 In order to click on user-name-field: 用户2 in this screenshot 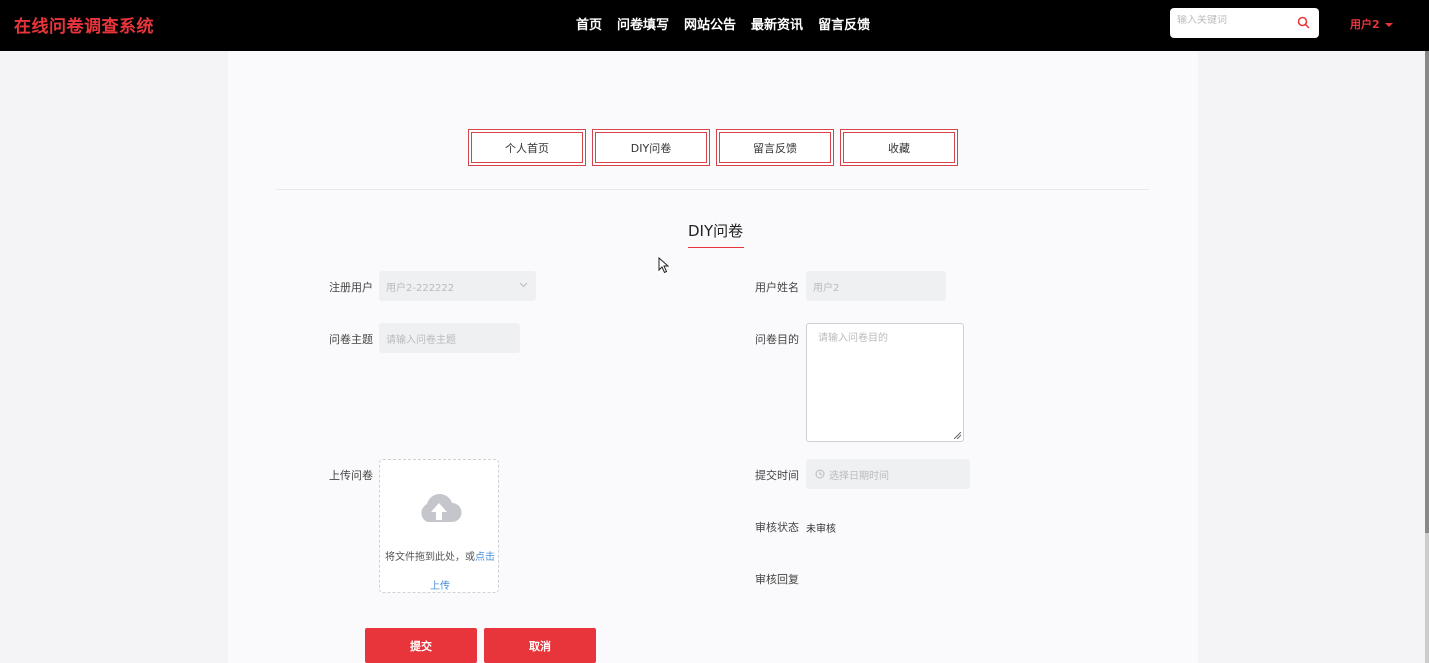, I will do `click(876, 286)`.